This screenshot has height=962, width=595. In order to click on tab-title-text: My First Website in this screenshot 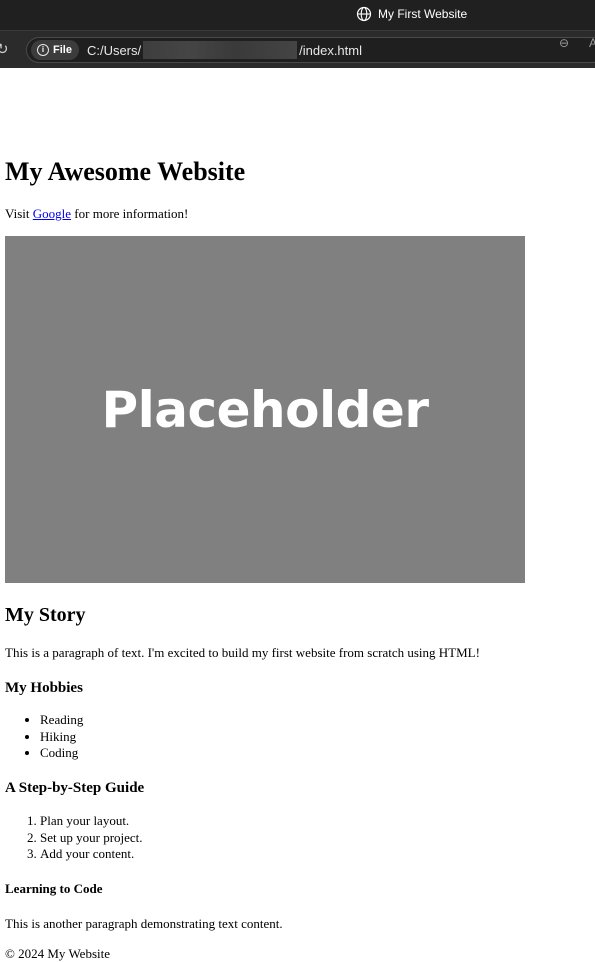, I will do `click(423, 14)`.